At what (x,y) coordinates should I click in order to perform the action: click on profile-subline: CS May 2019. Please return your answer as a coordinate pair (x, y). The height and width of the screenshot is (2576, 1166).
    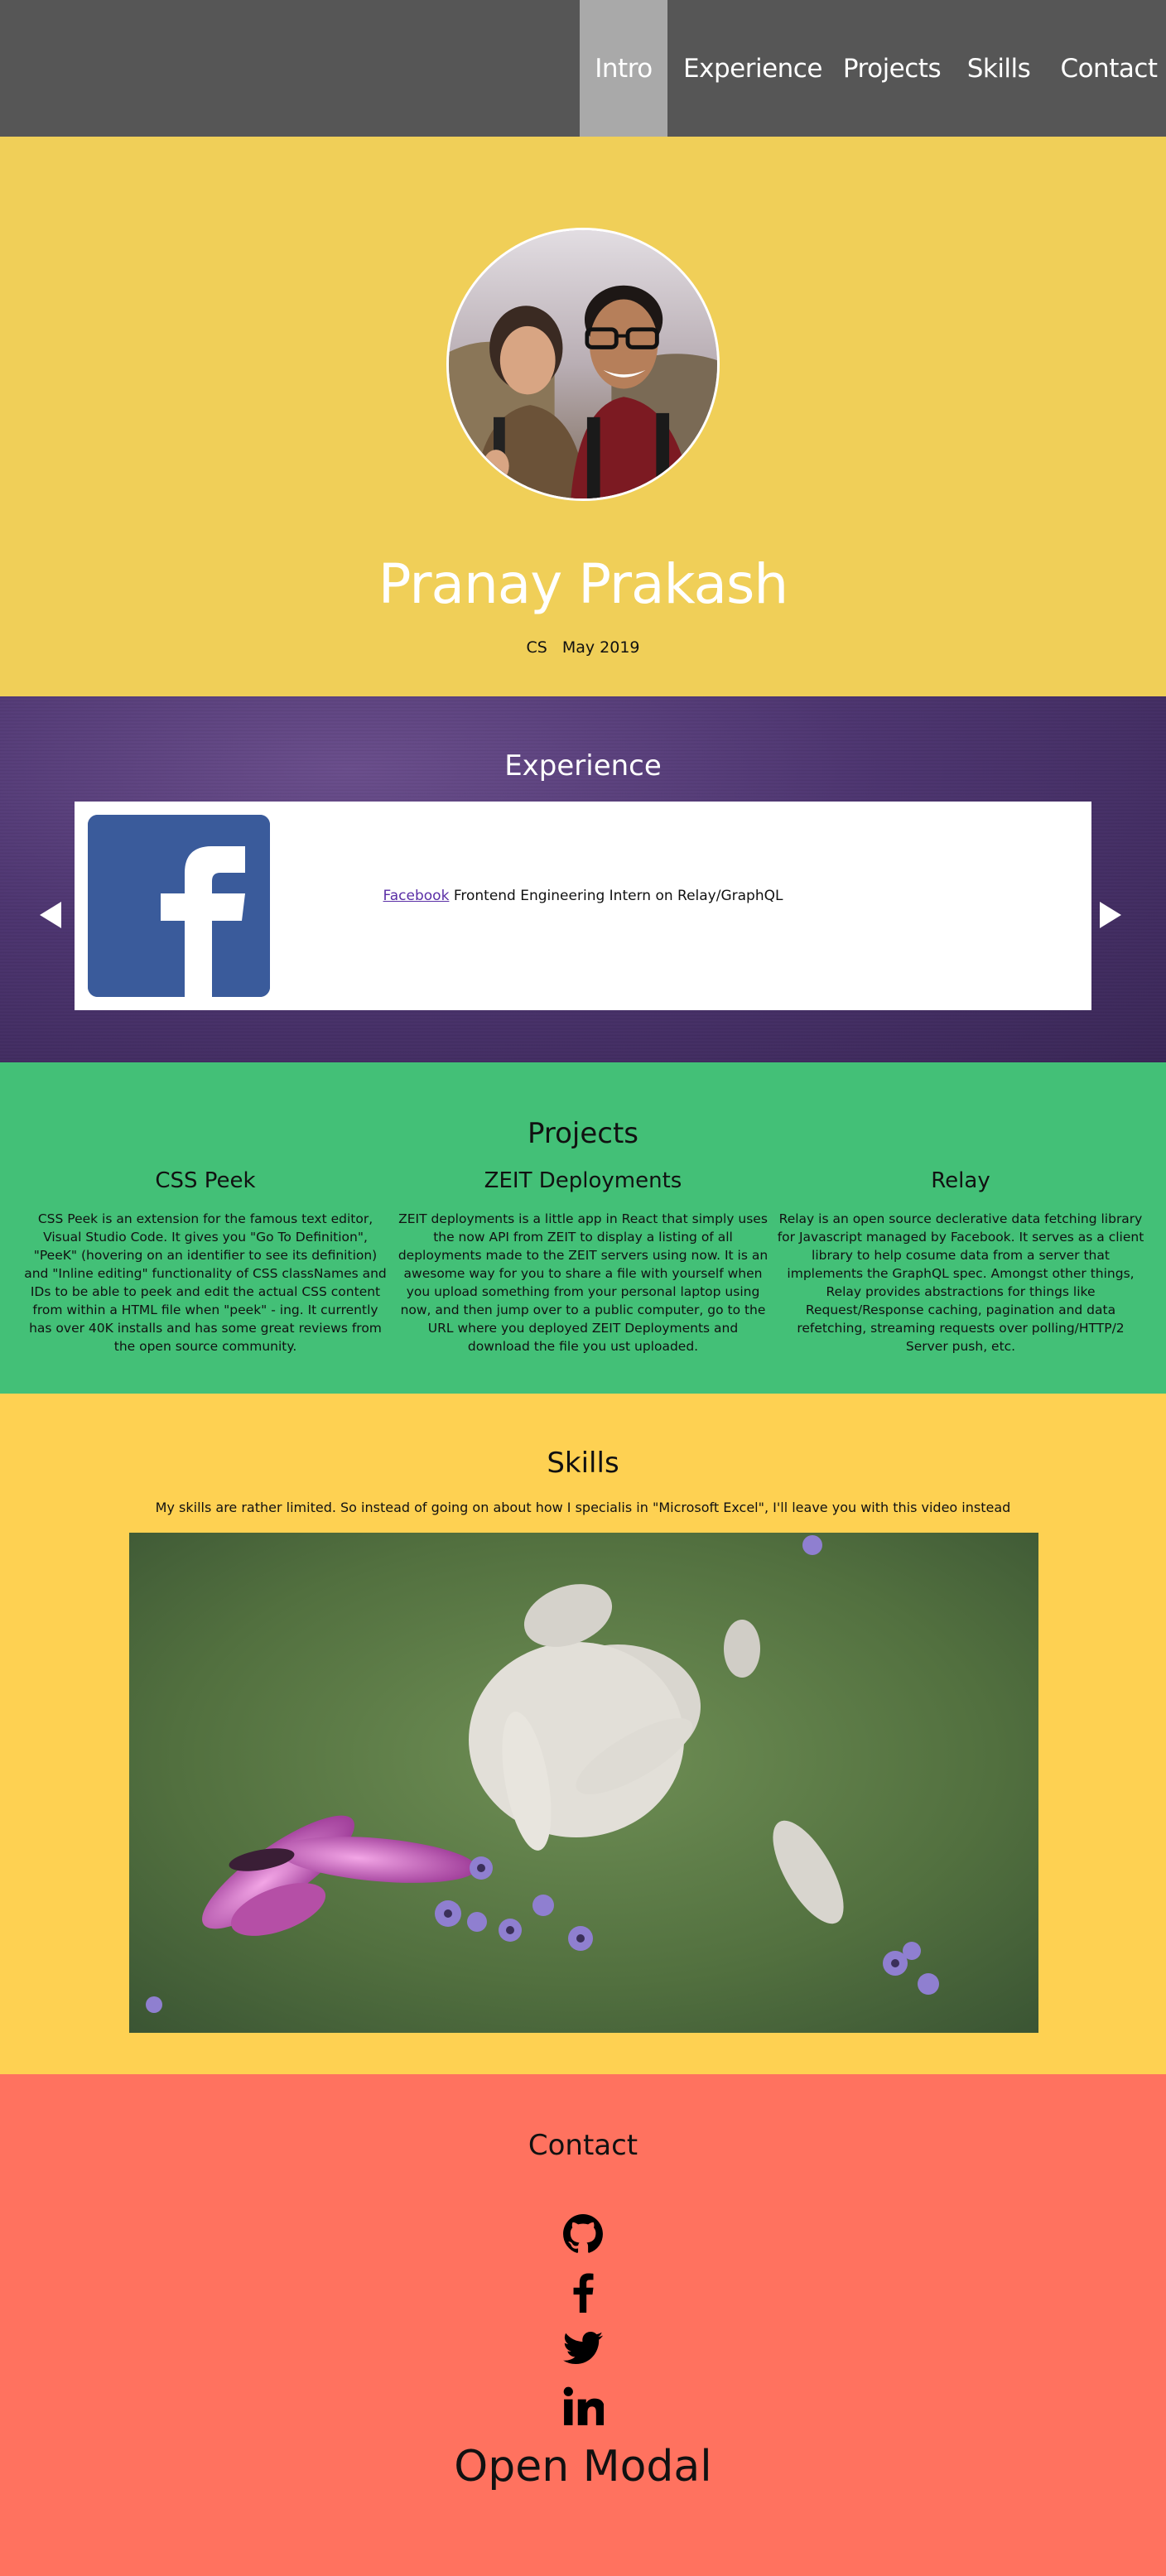
    Looking at the image, I should click on (583, 647).